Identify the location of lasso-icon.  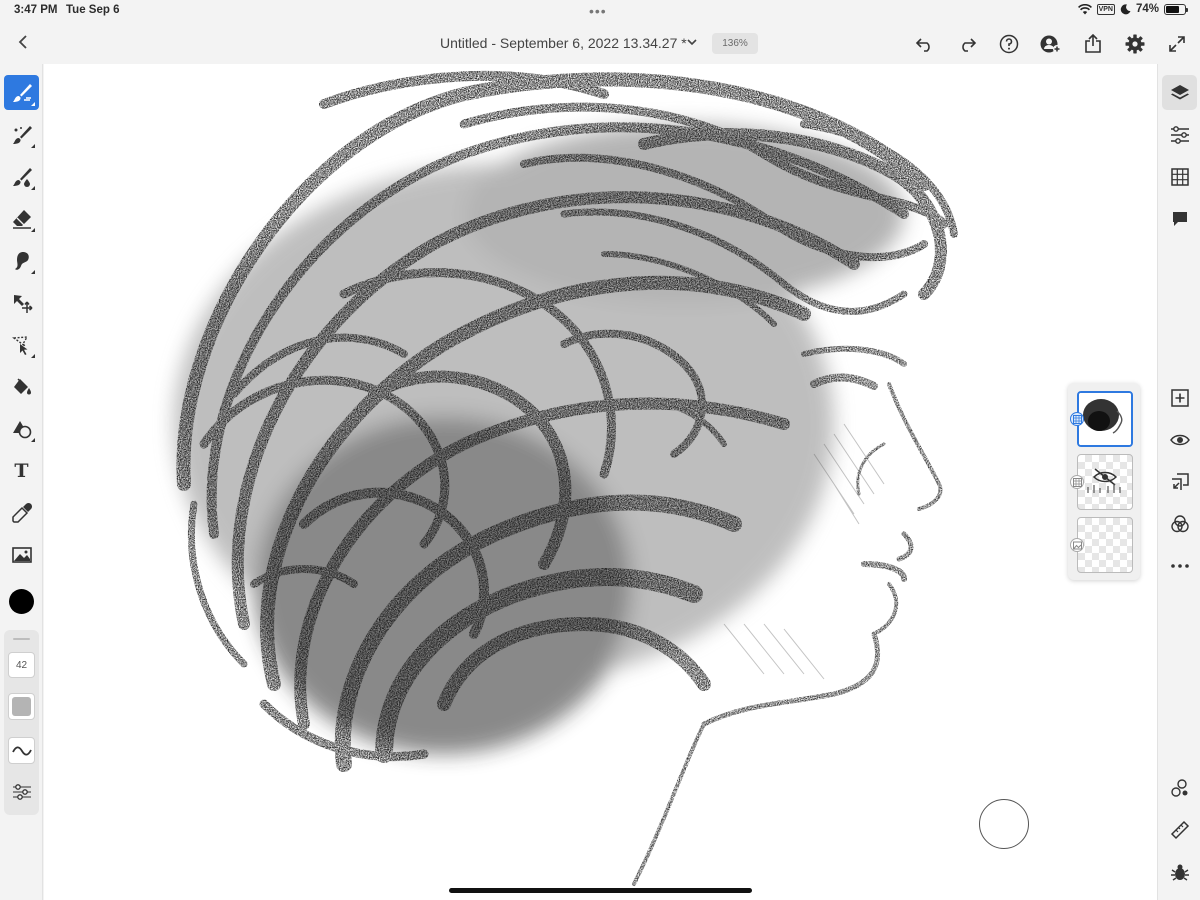
(19, 345).